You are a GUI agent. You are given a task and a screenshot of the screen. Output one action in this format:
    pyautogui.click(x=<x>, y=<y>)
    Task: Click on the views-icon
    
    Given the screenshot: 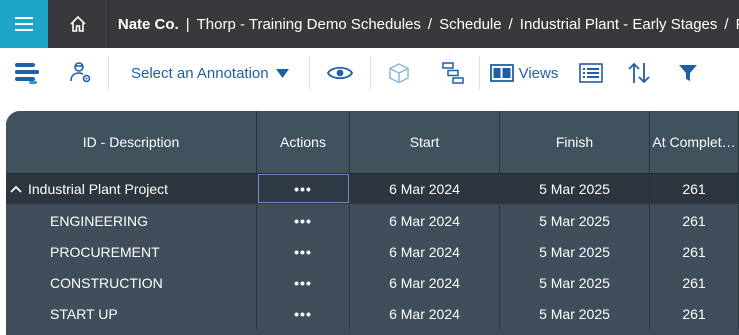 What is the action you would take?
    pyautogui.click(x=501, y=73)
    